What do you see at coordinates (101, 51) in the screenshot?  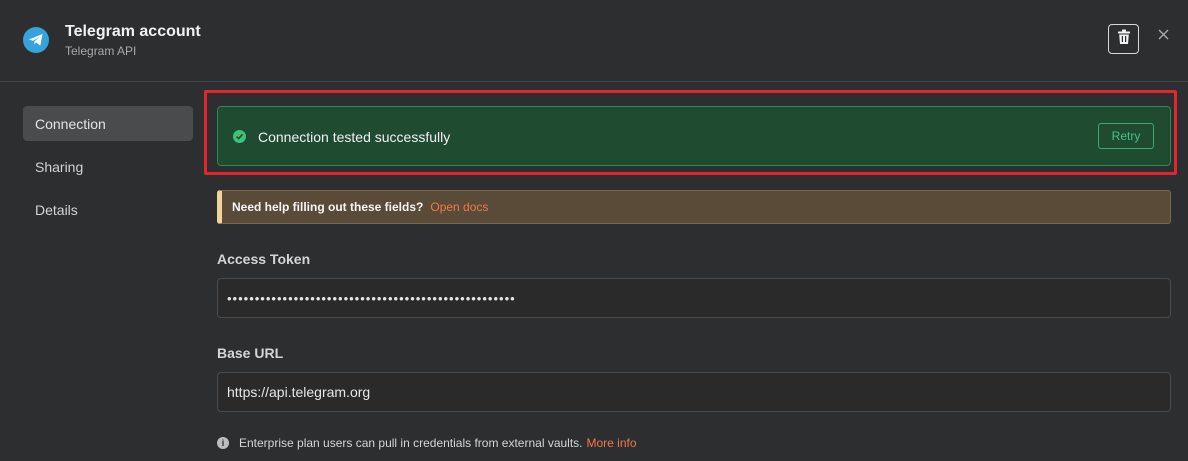 I see `modal-subtitle: Telegram API` at bounding box center [101, 51].